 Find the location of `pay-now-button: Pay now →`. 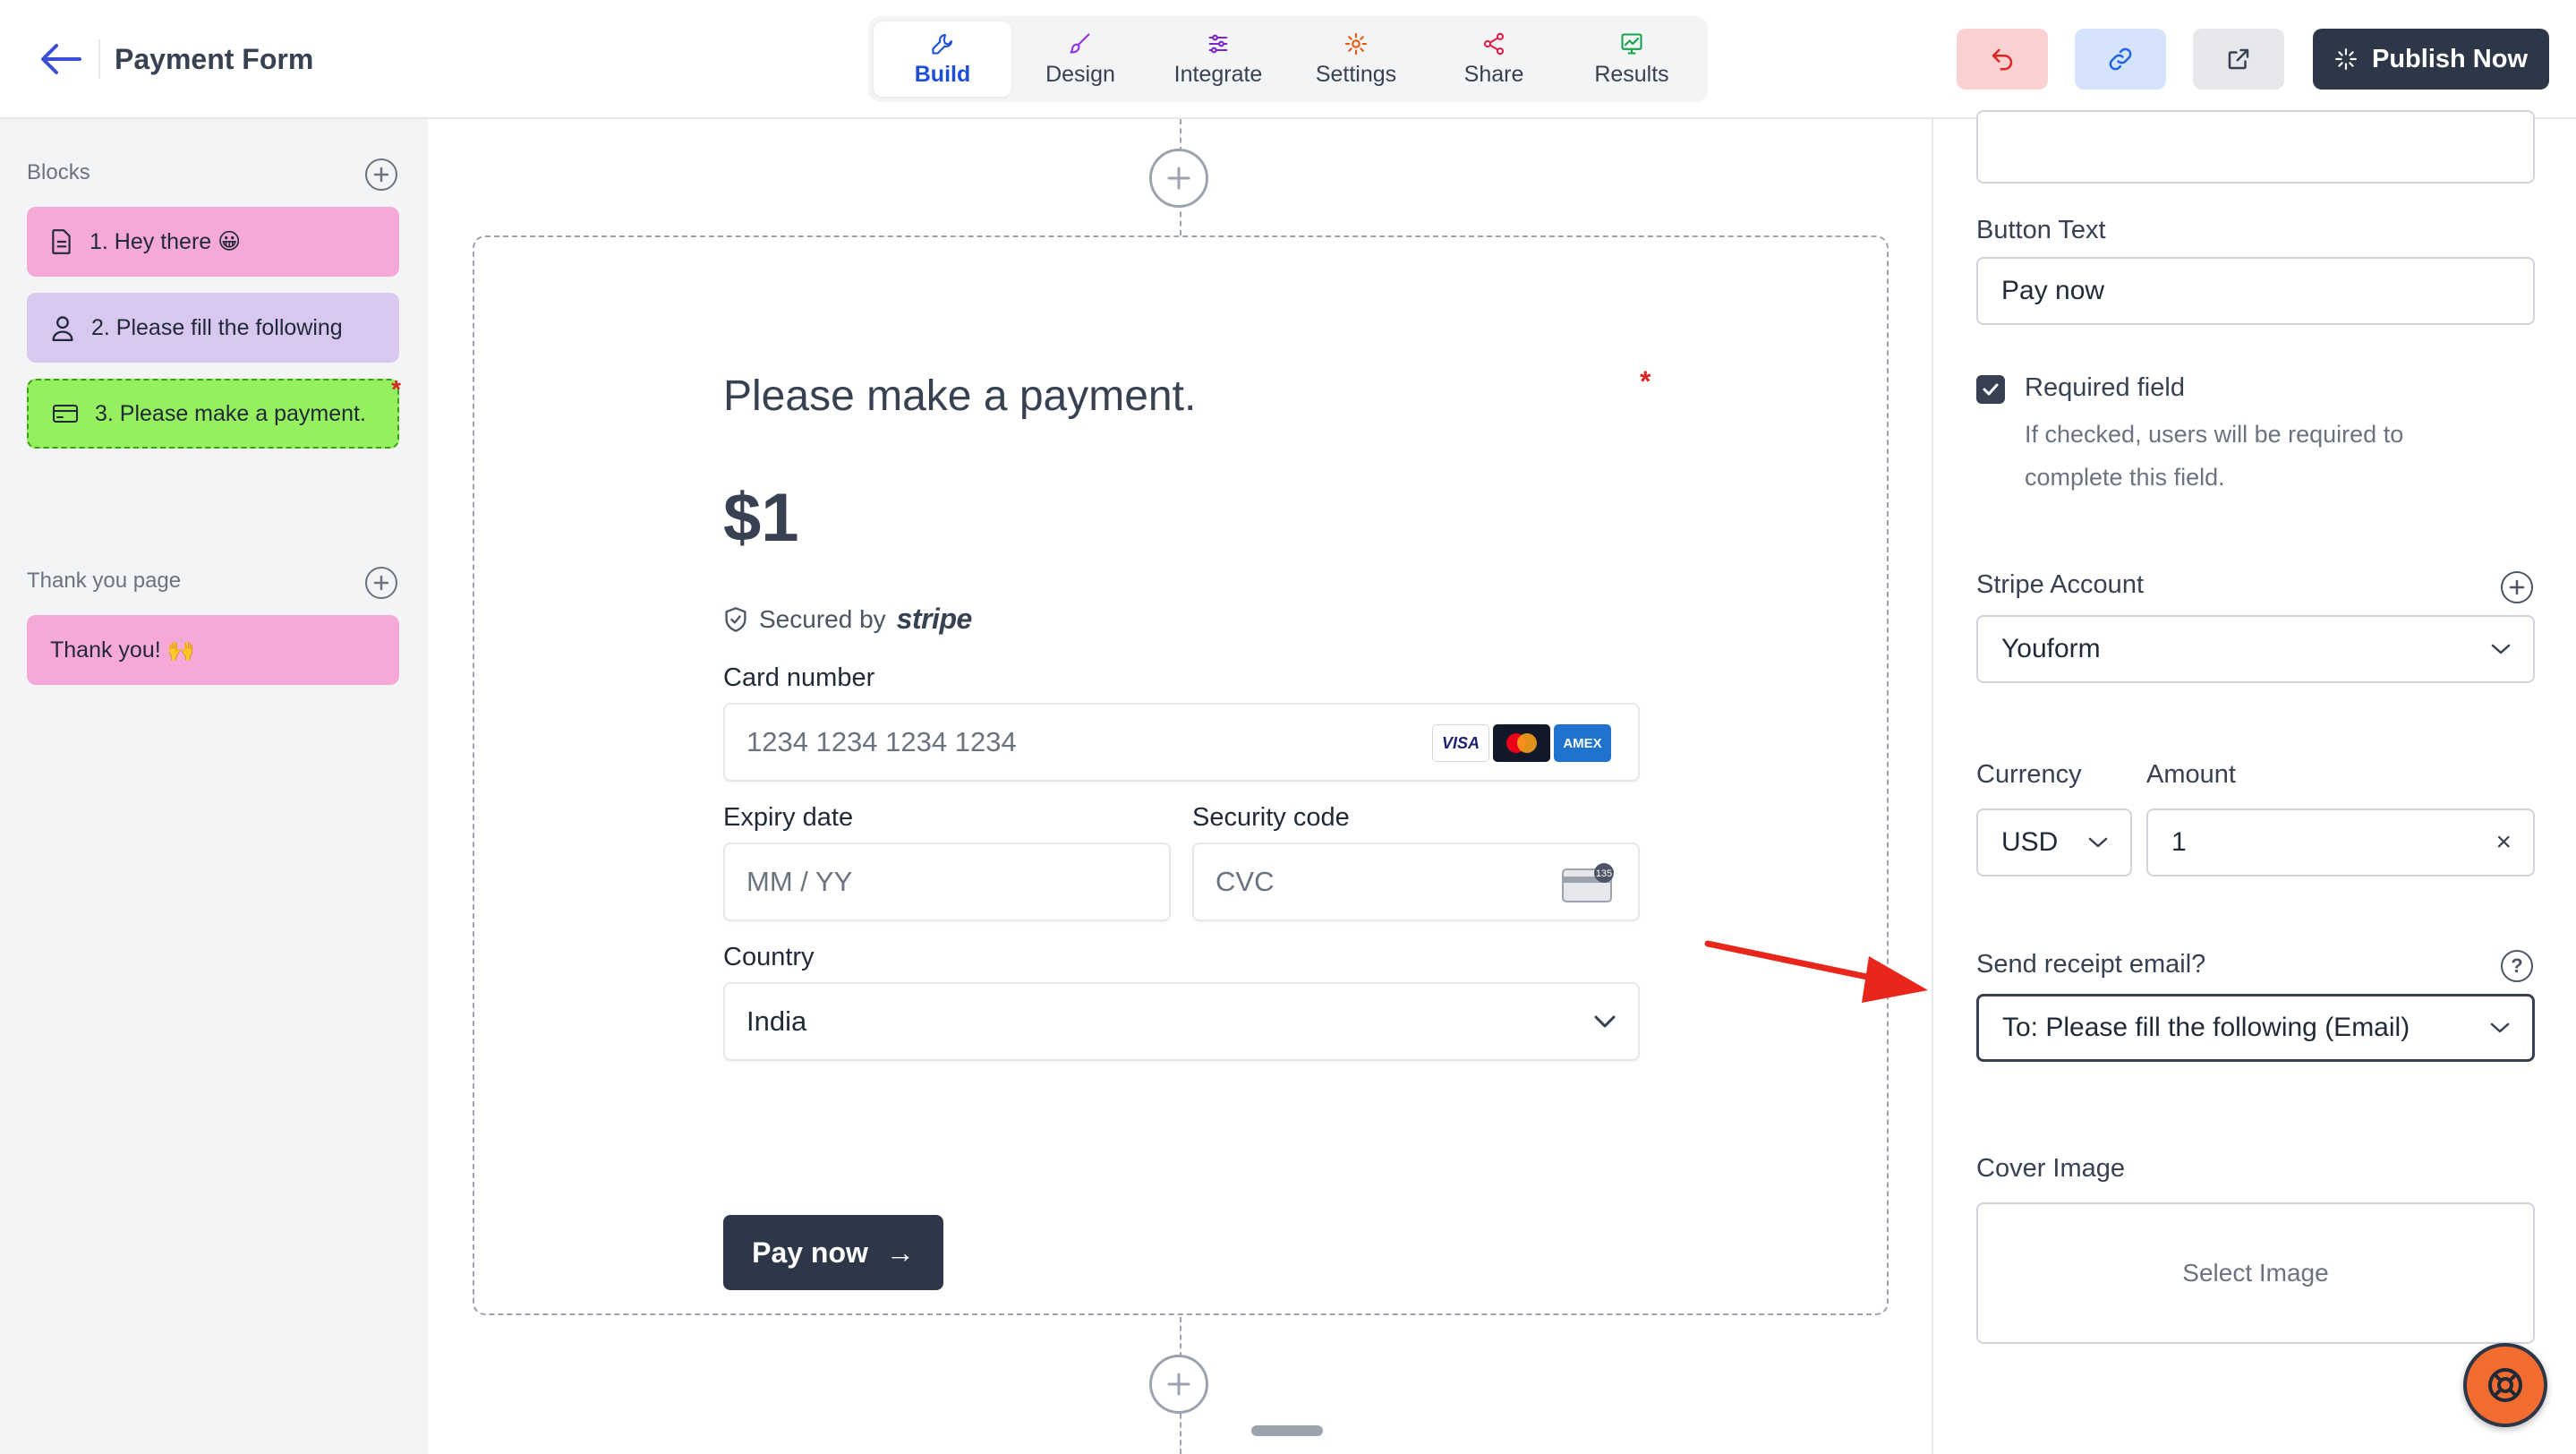

pay-now-button: Pay now → is located at coordinates (833, 1252).